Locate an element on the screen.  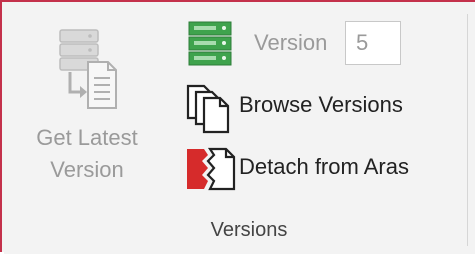
group-separator is located at coordinates (467, 130).